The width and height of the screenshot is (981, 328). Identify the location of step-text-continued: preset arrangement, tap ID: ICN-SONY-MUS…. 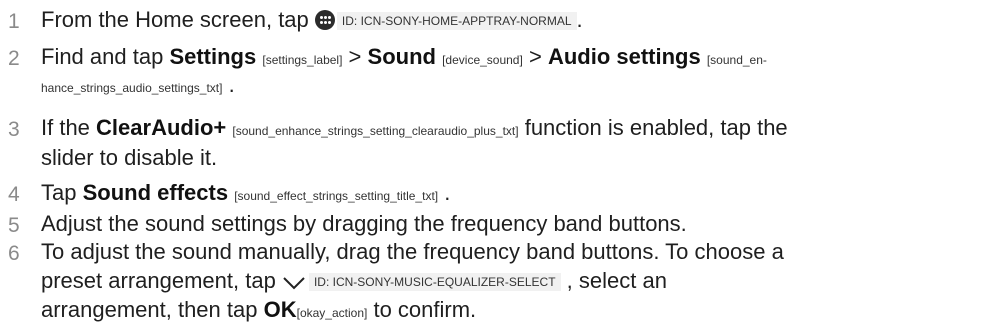
(354, 280).